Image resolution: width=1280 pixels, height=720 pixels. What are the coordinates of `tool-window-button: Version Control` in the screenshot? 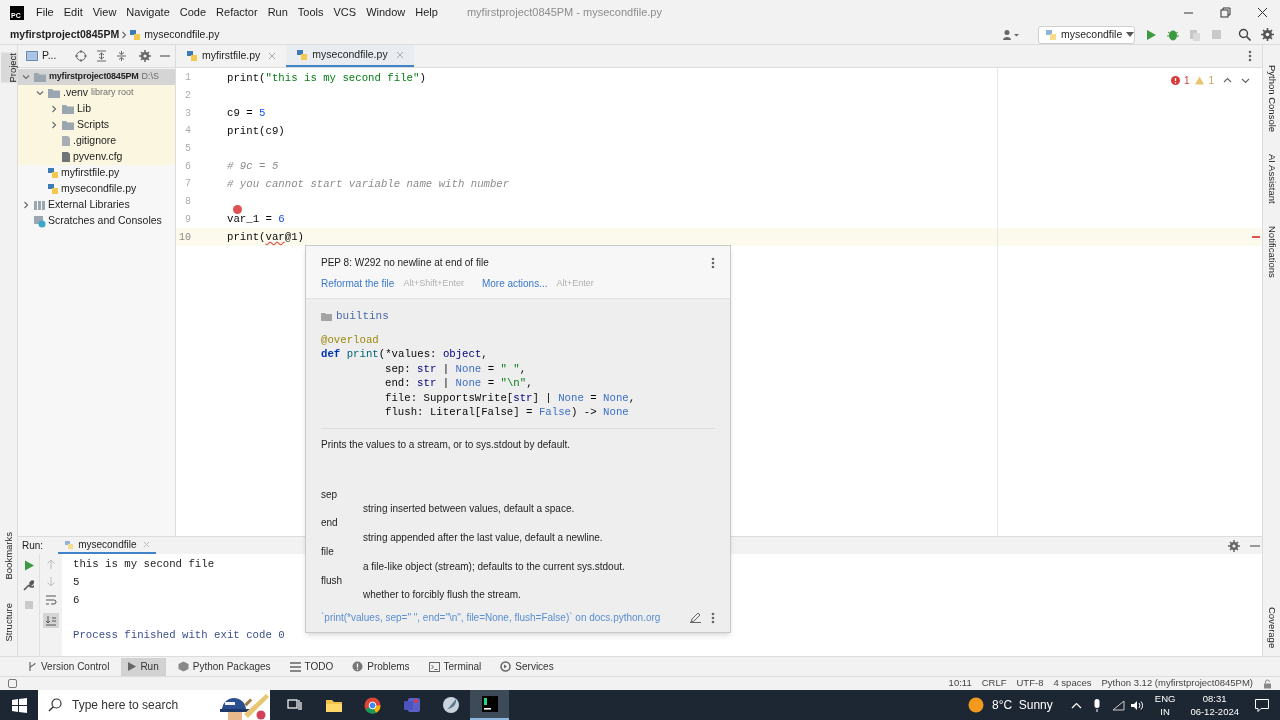 It's located at (68, 666).